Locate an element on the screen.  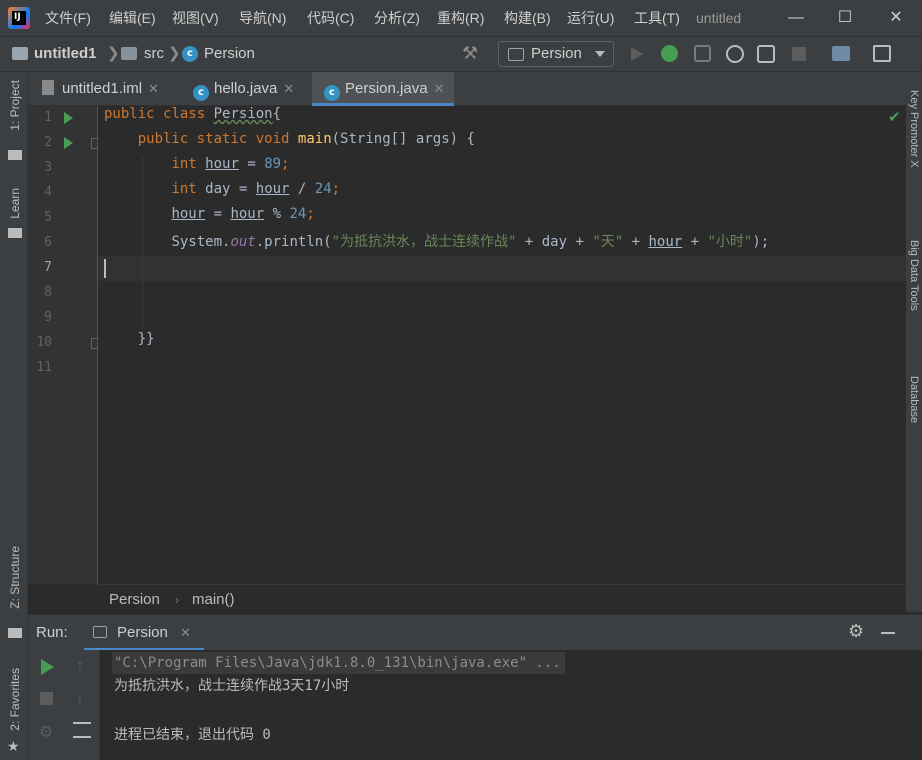
run-class-gutter-icon is located at coordinates (68, 118).